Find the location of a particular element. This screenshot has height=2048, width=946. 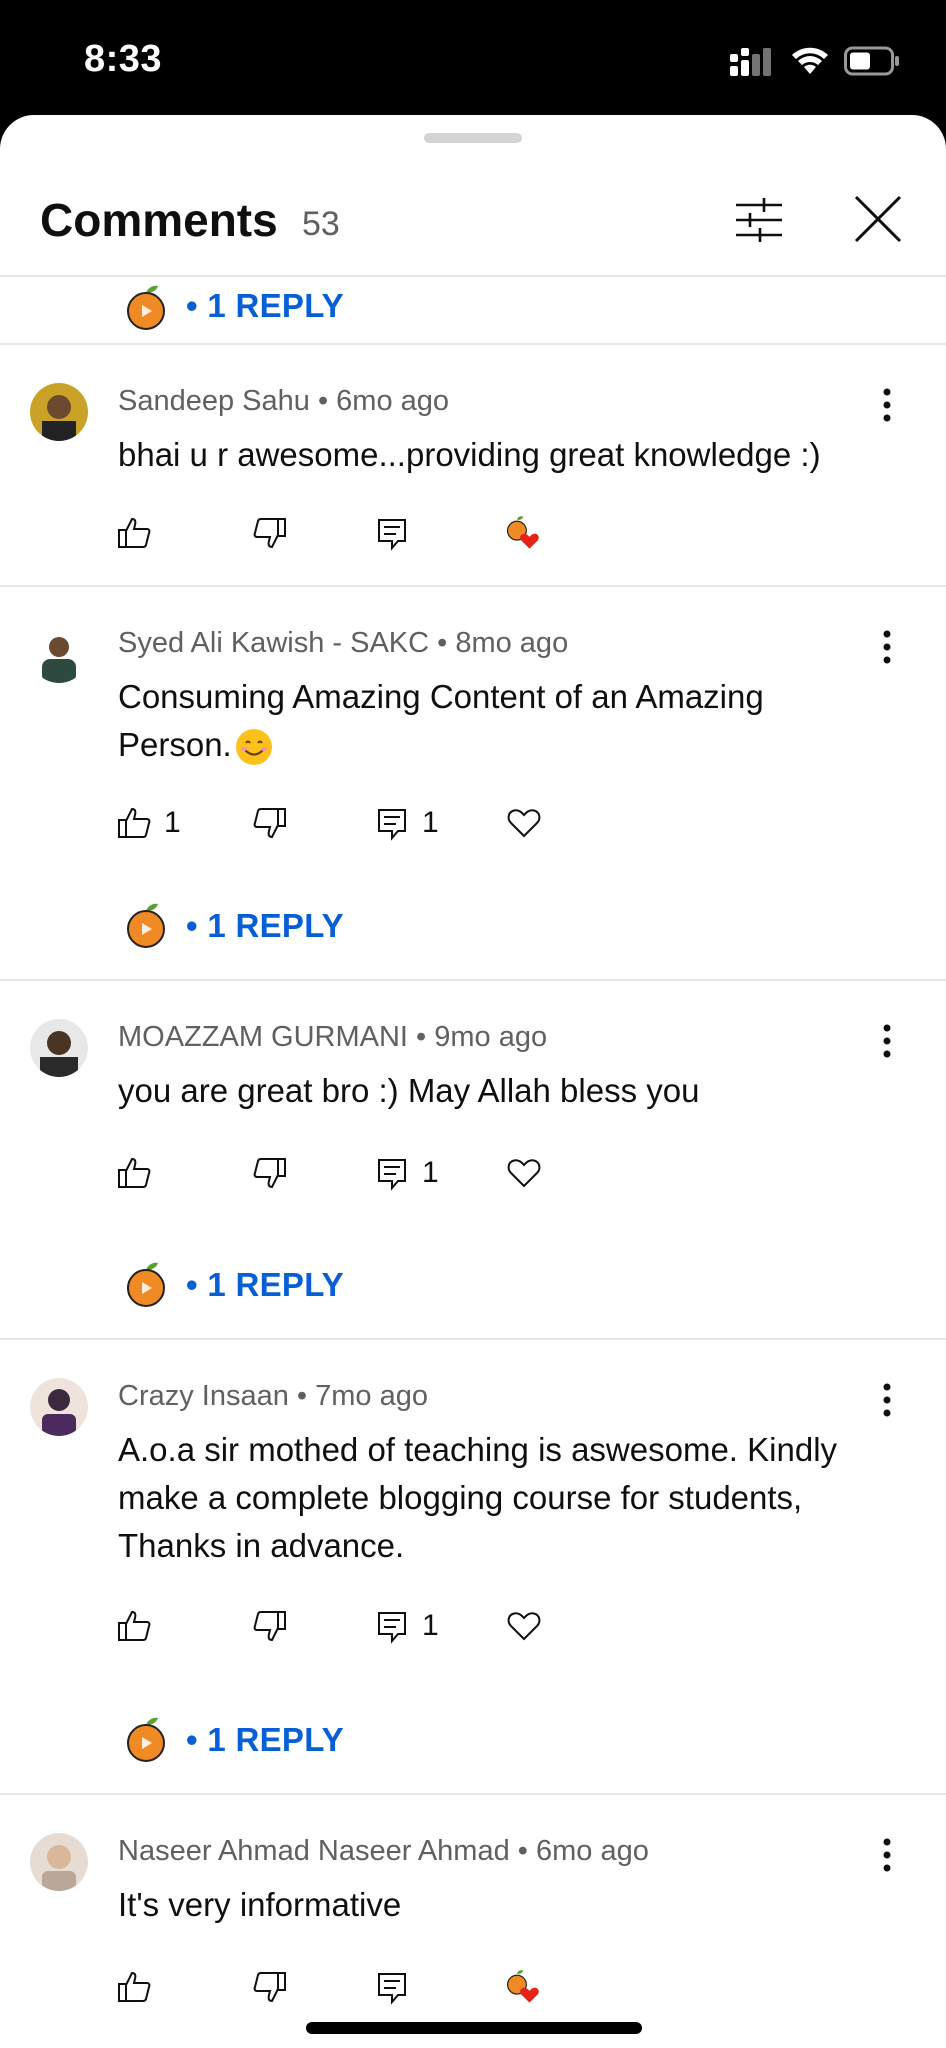

battery-icon is located at coordinates (871, 61).